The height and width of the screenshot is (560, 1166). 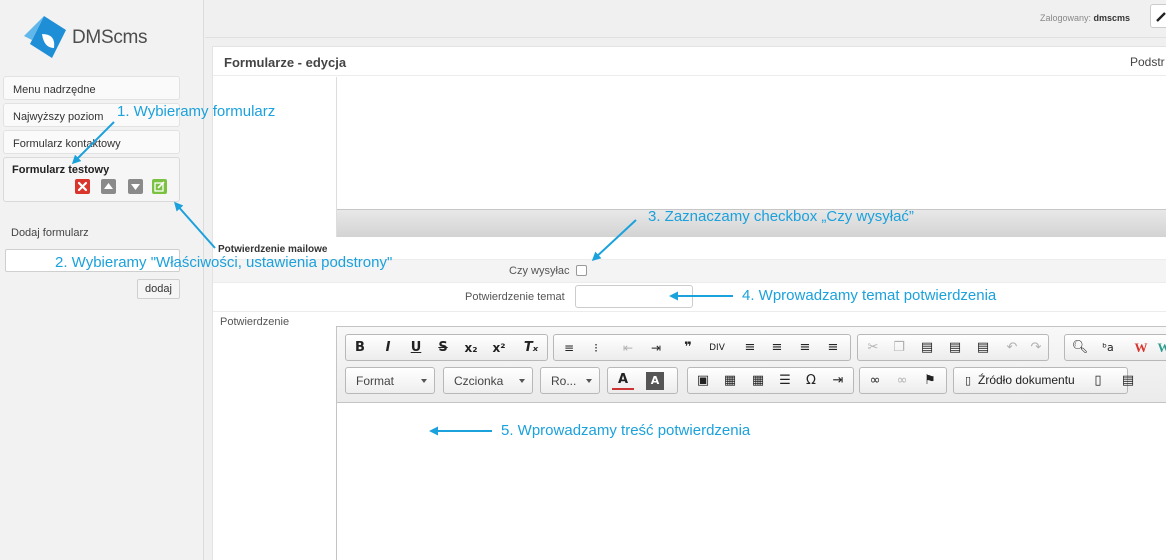 What do you see at coordinates (838, 381) in the screenshot?
I see `page-break-icon: ⇥` at bounding box center [838, 381].